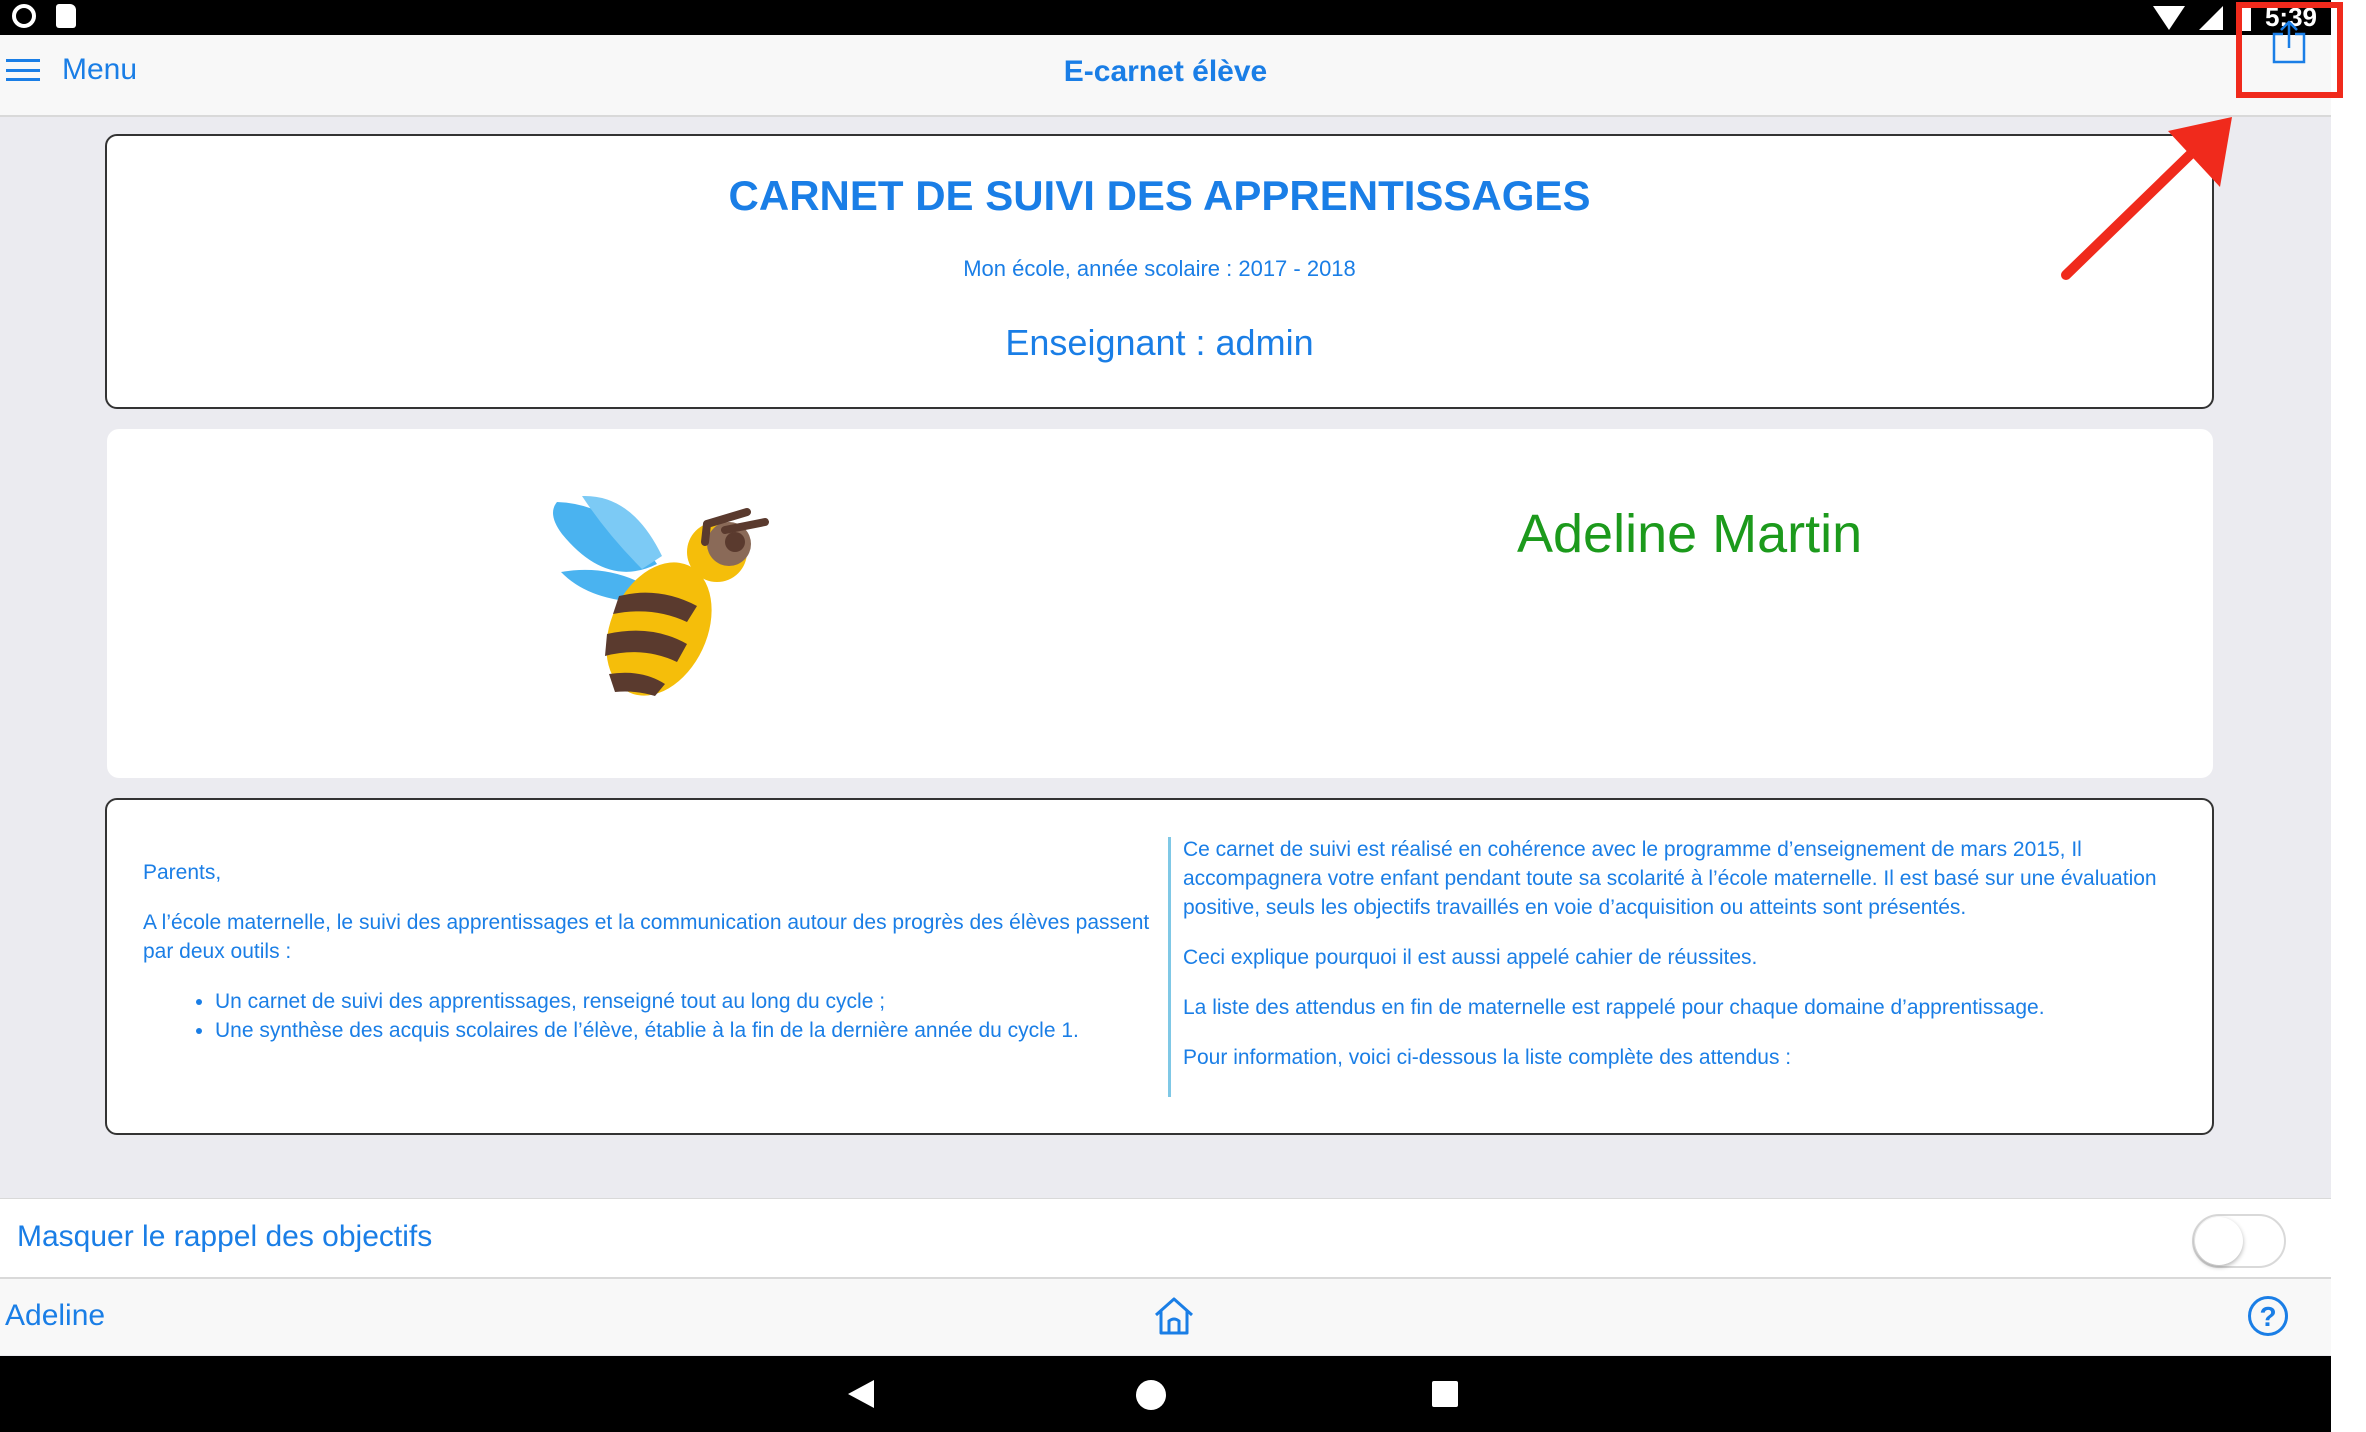  Describe the element at coordinates (861, 1394) in the screenshot. I see `back-icon` at that location.